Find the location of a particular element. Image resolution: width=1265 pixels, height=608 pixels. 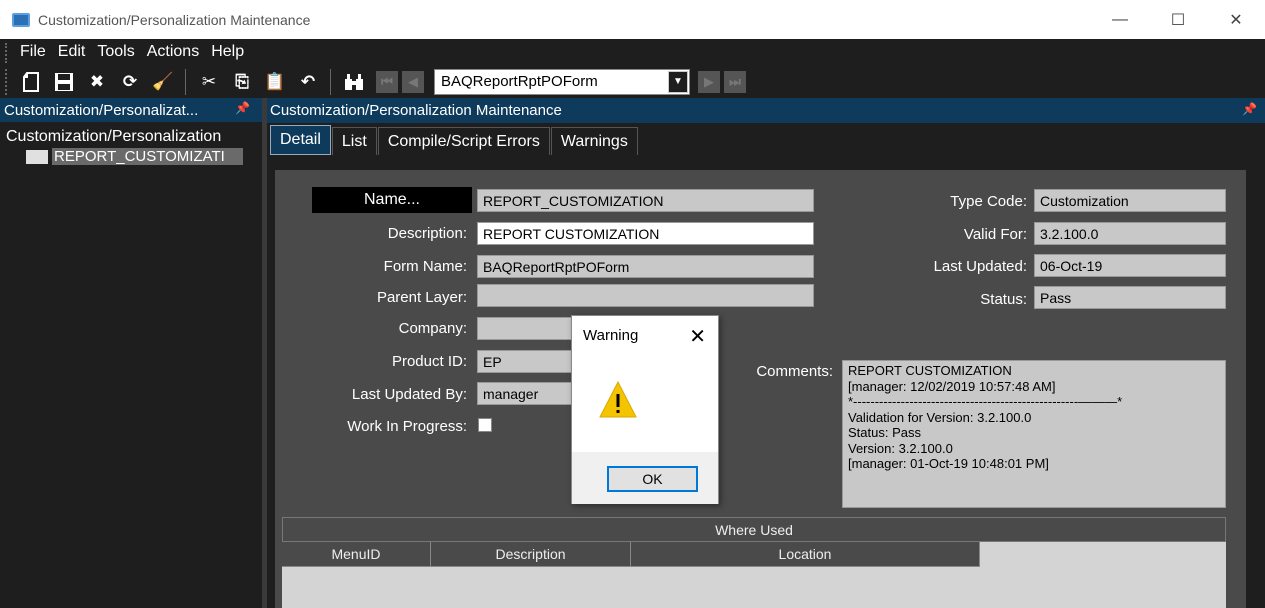

app-icon is located at coordinates (21, 19).